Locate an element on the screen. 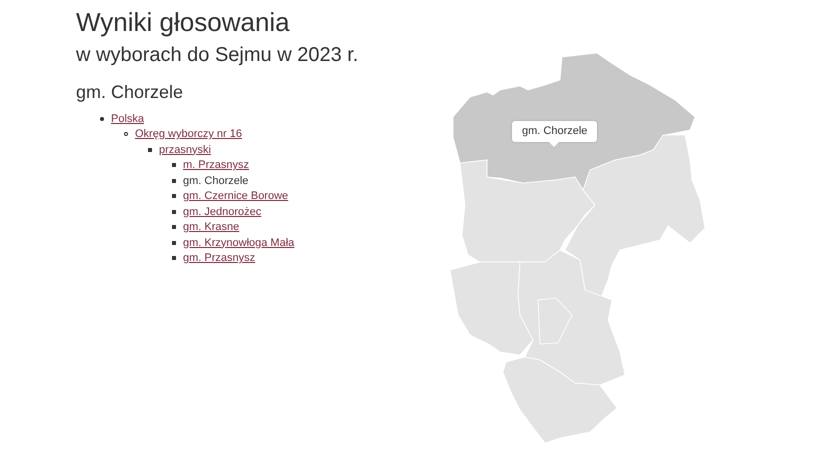  tree-link: Polska is located at coordinates (127, 118).